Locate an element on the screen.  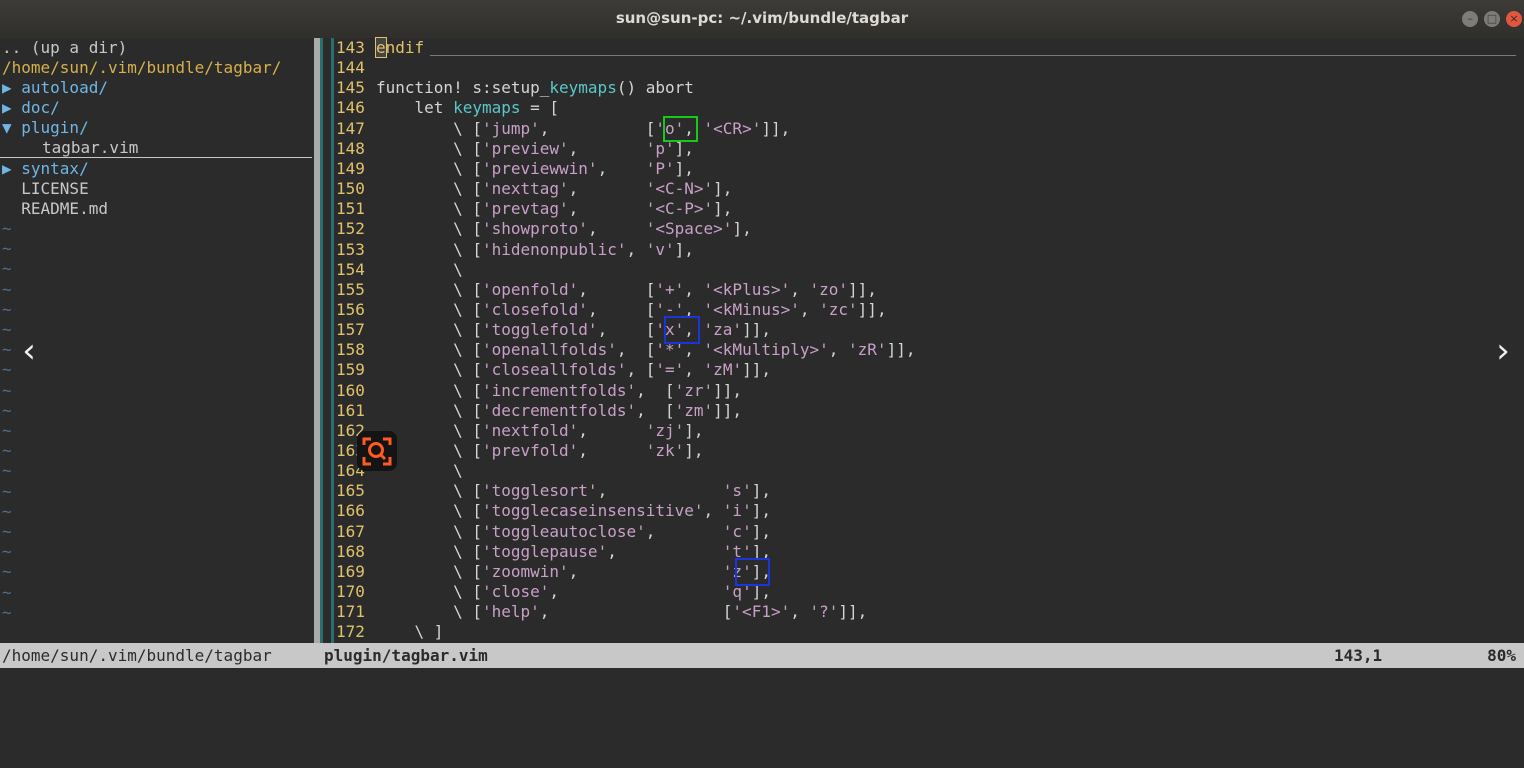
previous-arrow-icon: ‹ is located at coordinates (29, 351).